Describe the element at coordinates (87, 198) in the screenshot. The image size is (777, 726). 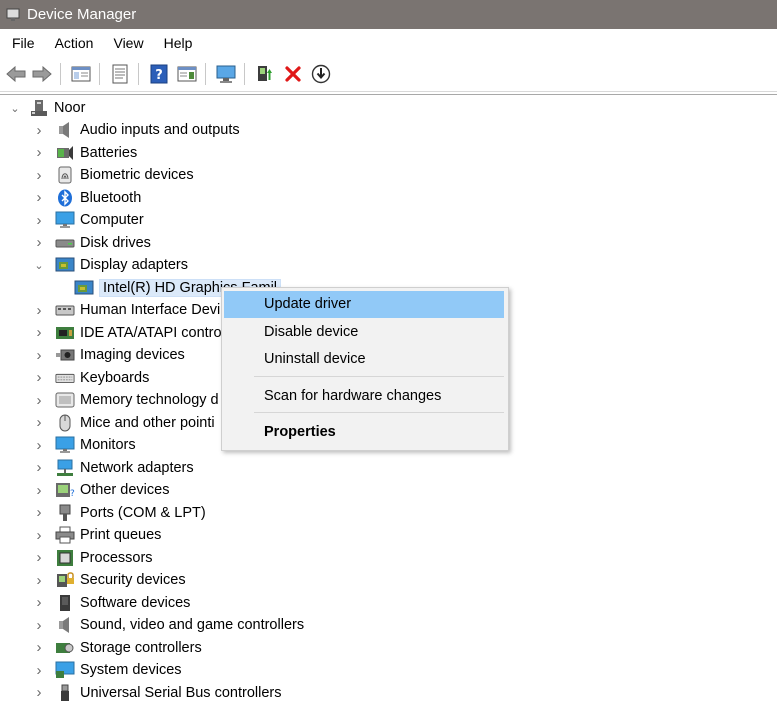
I see `tree-category-item: › Bluetooth` at that location.